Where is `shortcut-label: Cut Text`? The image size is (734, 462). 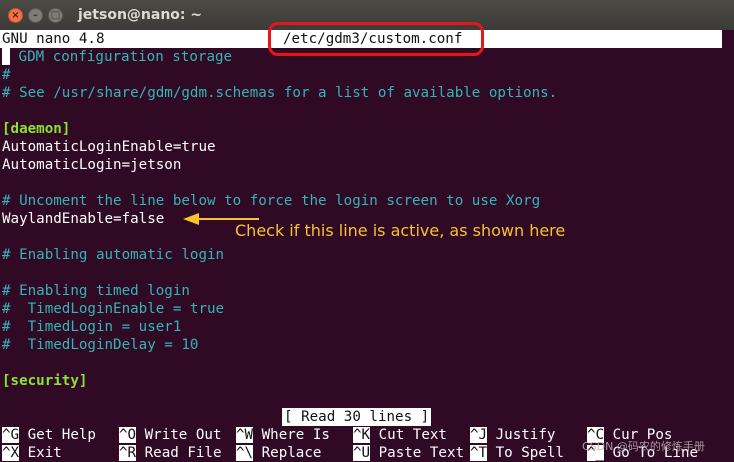
shortcut-label: Cut Text is located at coordinates (408, 435).